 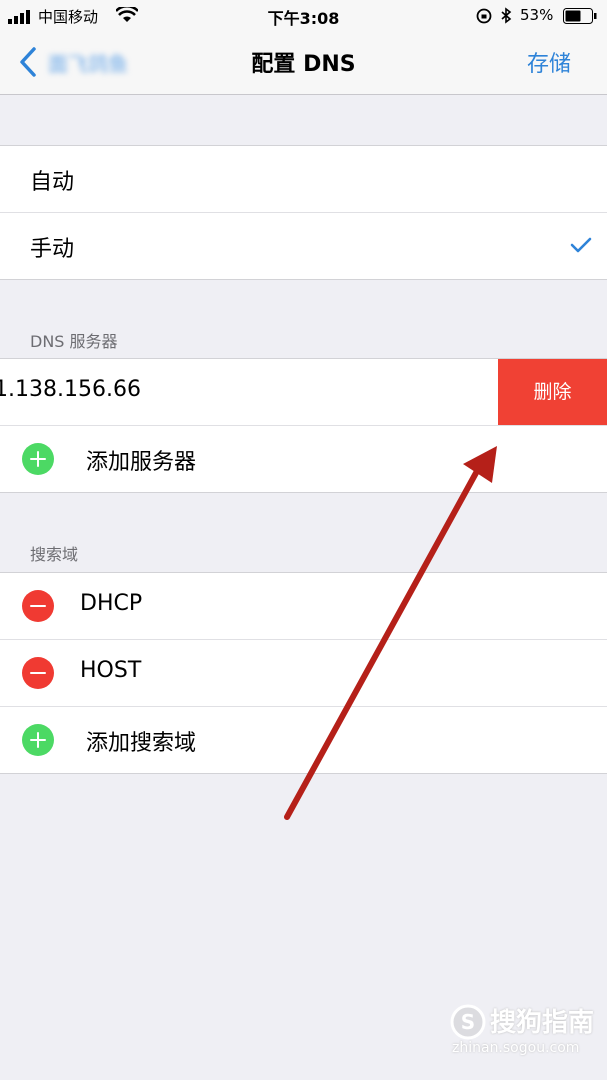 I want to click on svg-text: S, so click(x=468, y=1022).